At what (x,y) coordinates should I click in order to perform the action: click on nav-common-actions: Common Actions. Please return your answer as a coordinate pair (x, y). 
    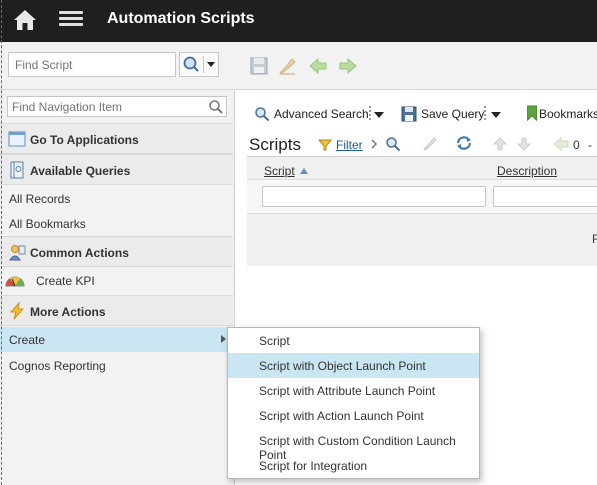
    Looking at the image, I should click on (116, 251).